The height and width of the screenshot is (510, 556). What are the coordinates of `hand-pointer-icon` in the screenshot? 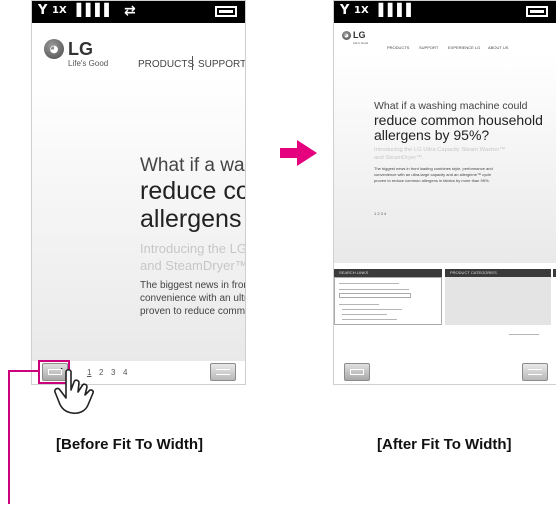 It's located at (74, 391).